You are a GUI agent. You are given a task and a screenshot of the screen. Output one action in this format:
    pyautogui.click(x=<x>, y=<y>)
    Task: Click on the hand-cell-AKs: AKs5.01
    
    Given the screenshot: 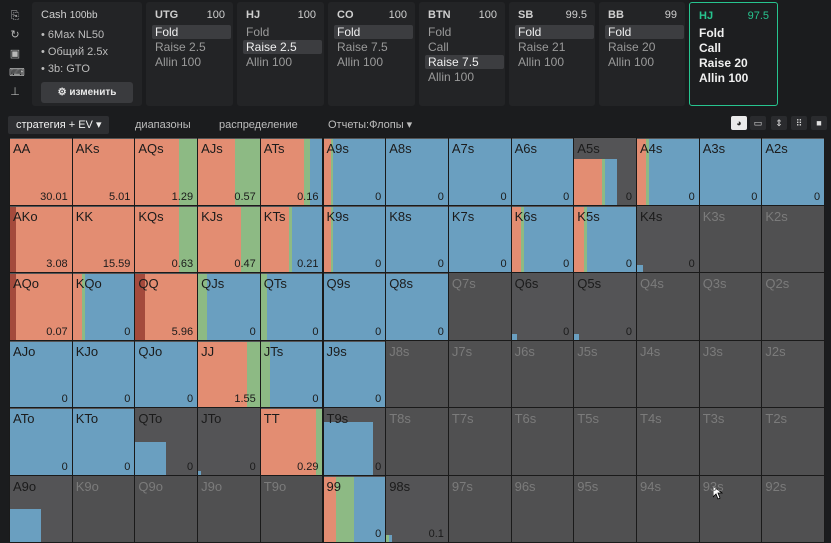 What is the action you would take?
    pyautogui.click(x=104, y=171)
    